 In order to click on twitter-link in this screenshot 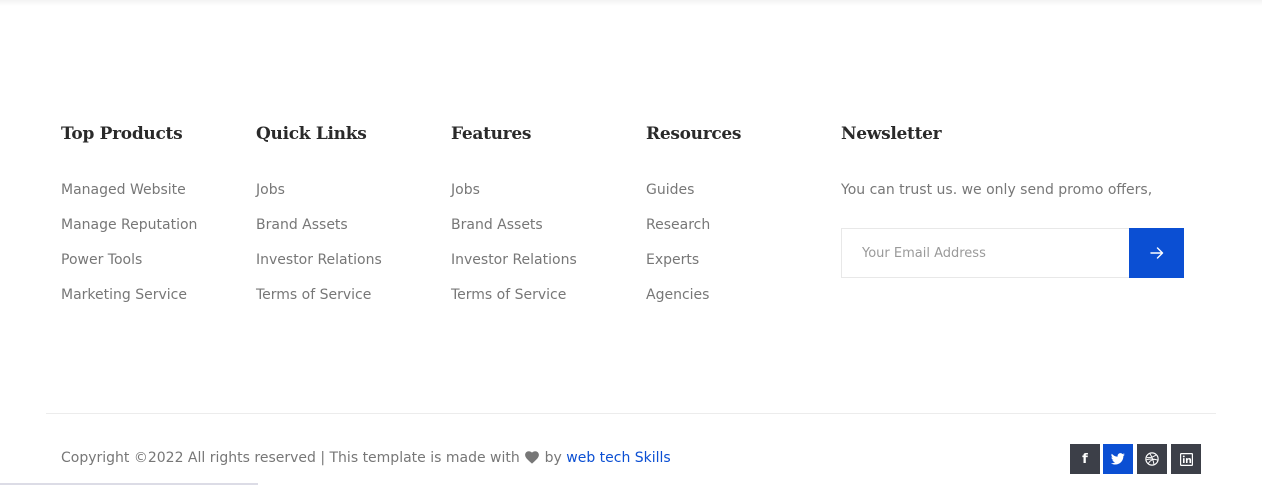, I will do `click(1118, 459)`.